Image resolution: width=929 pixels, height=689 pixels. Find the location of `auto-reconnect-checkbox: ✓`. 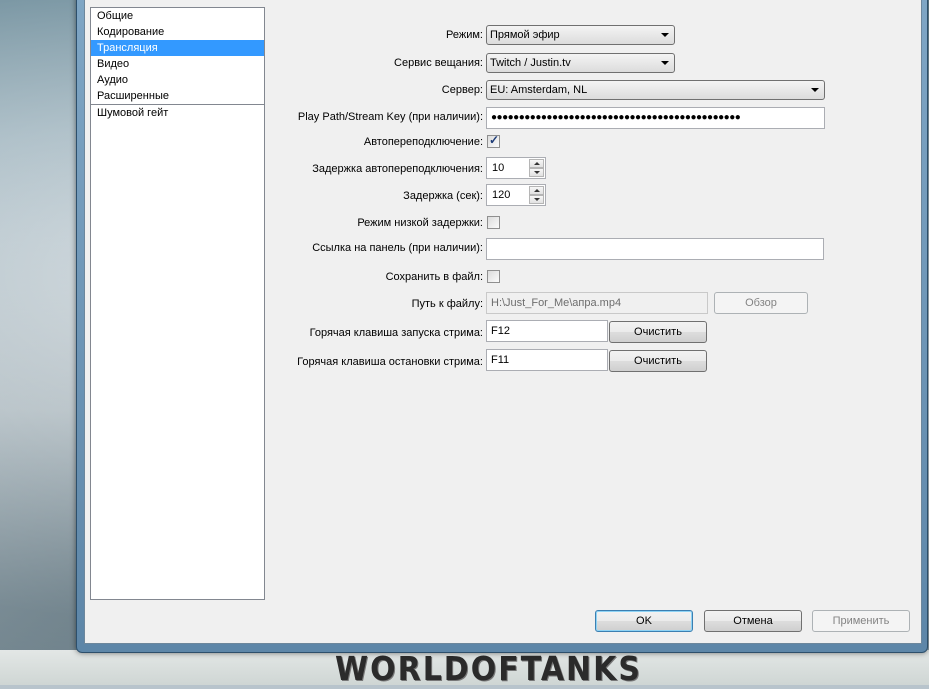

auto-reconnect-checkbox: ✓ is located at coordinates (493, 140).